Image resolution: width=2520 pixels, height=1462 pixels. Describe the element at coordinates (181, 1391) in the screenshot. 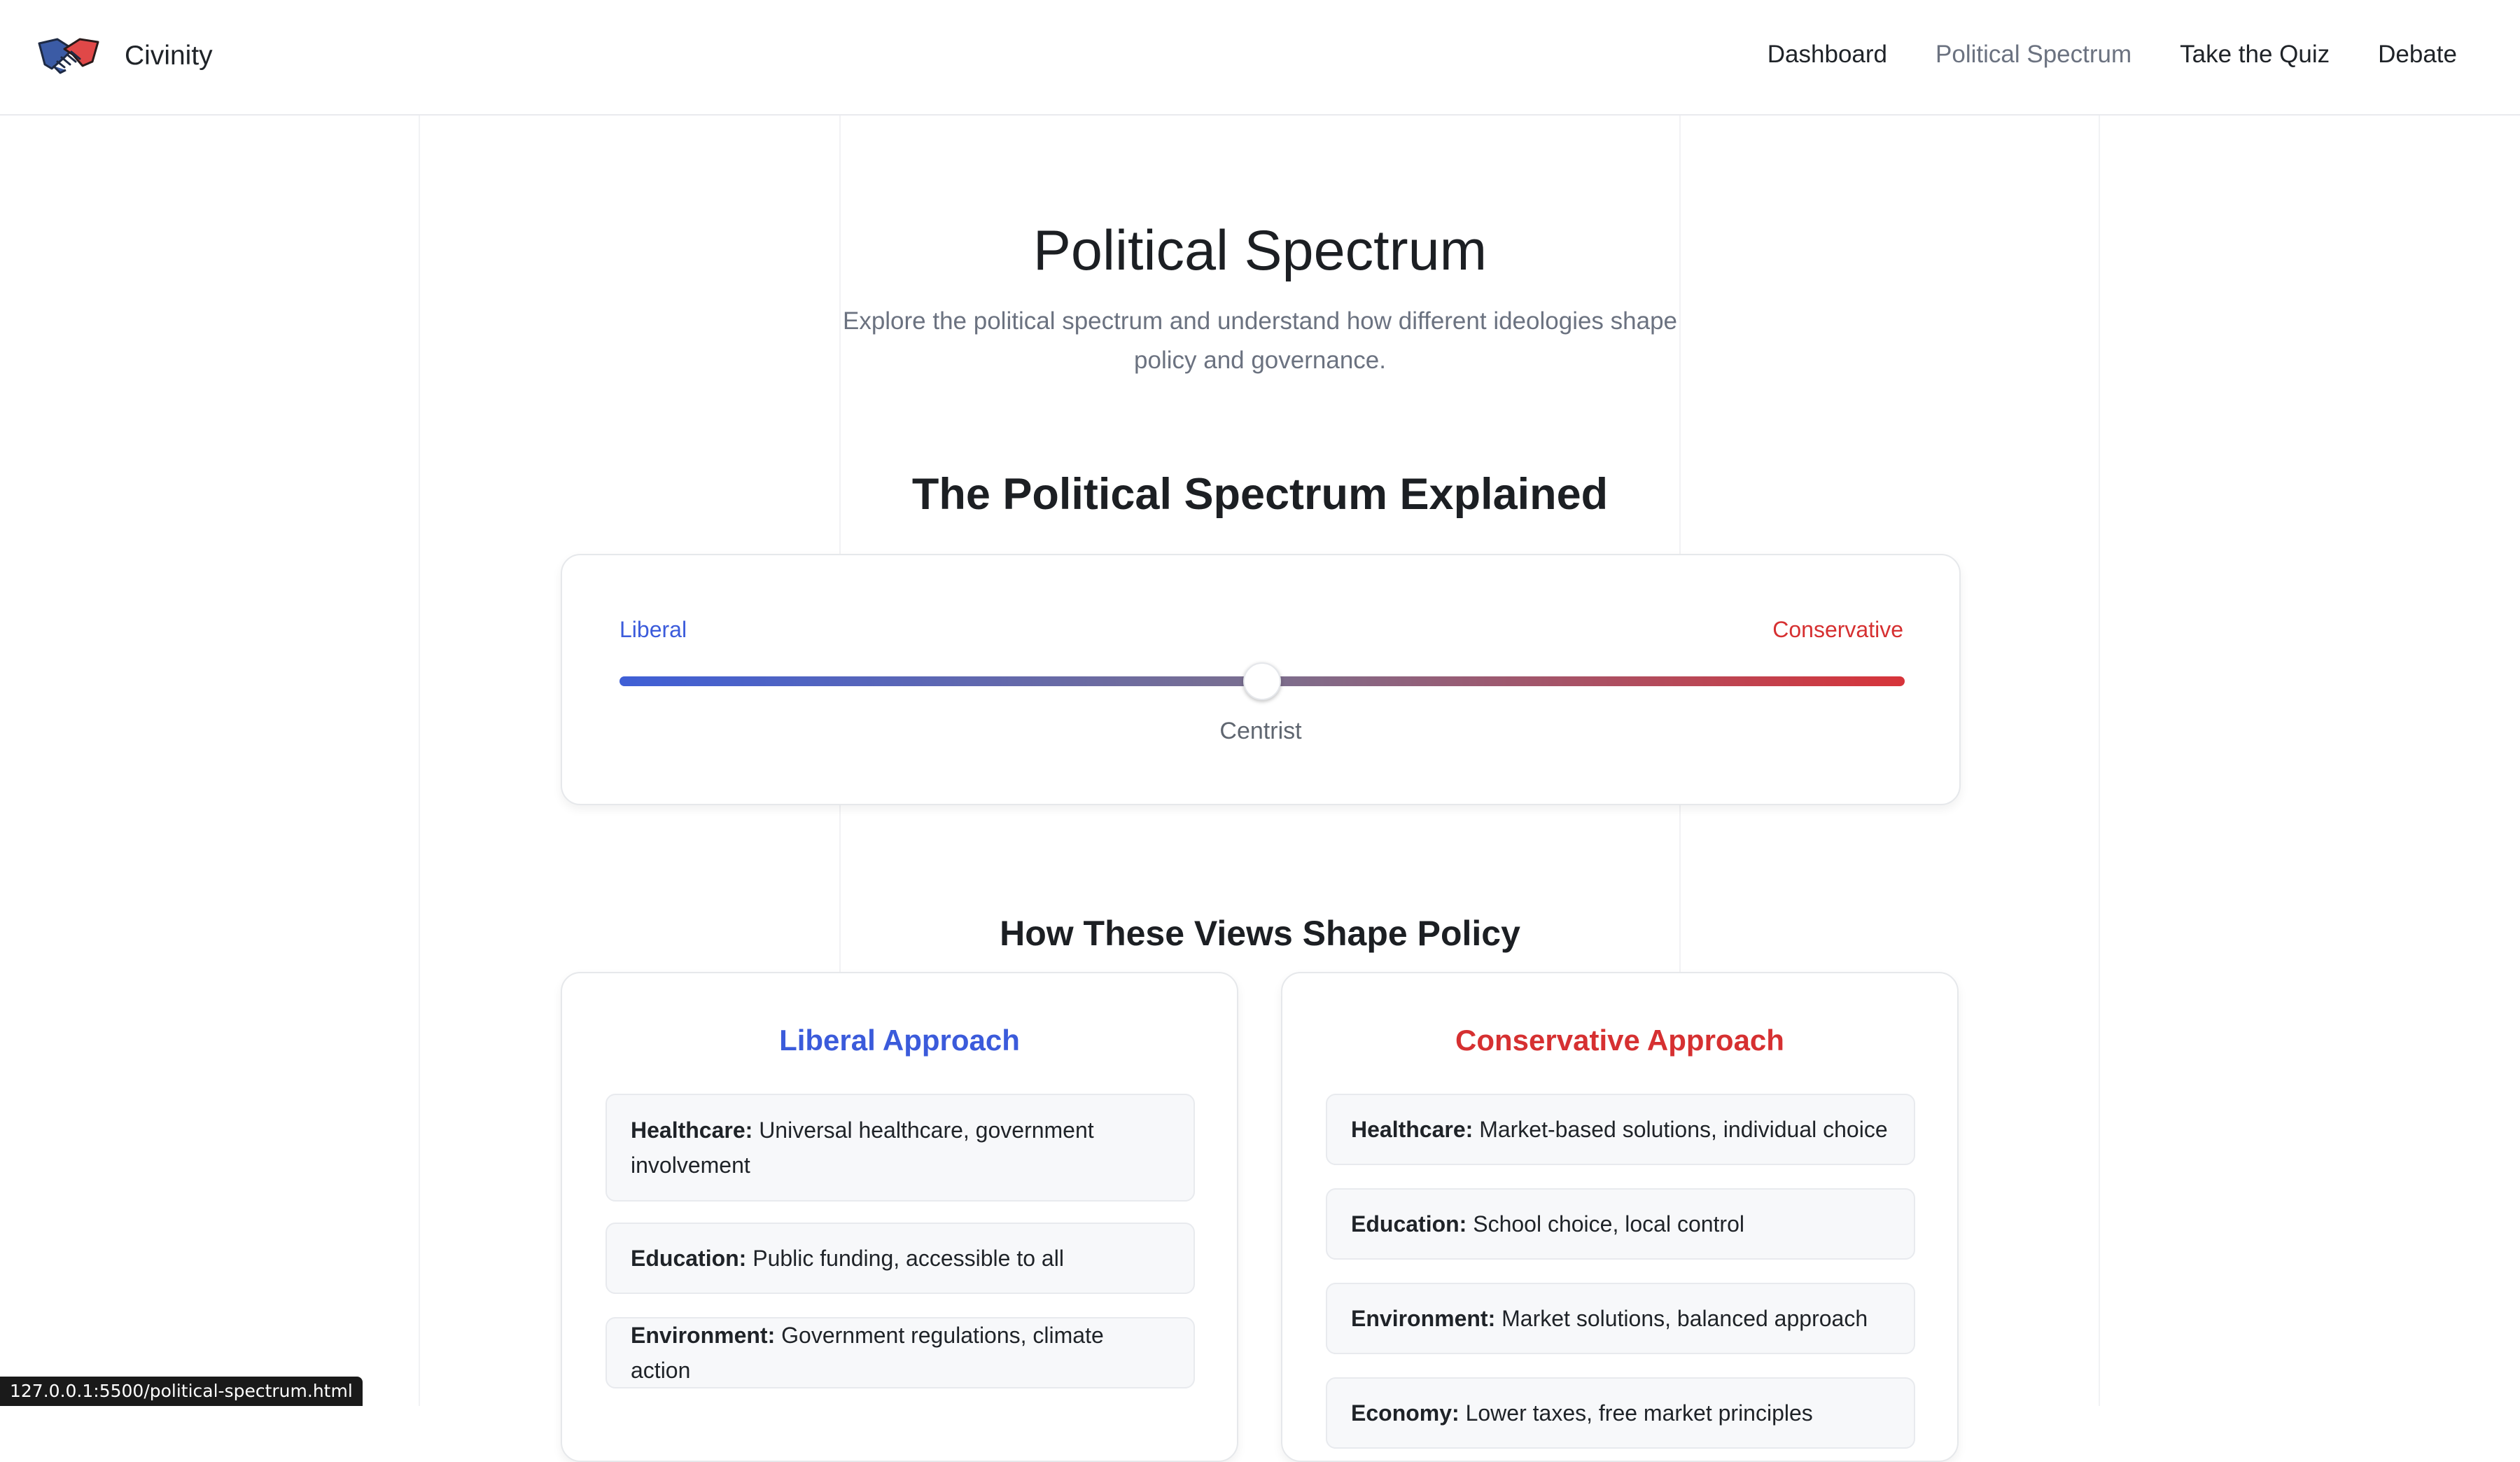

I see `status-bar-url: 127.0.0.1:5500/political-spectrum.html` at that location.